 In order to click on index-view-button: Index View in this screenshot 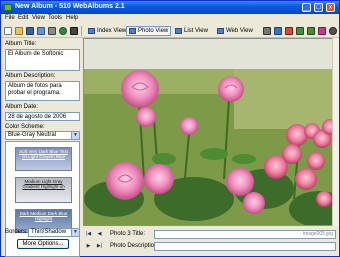, I will do `click(107, 31)`.